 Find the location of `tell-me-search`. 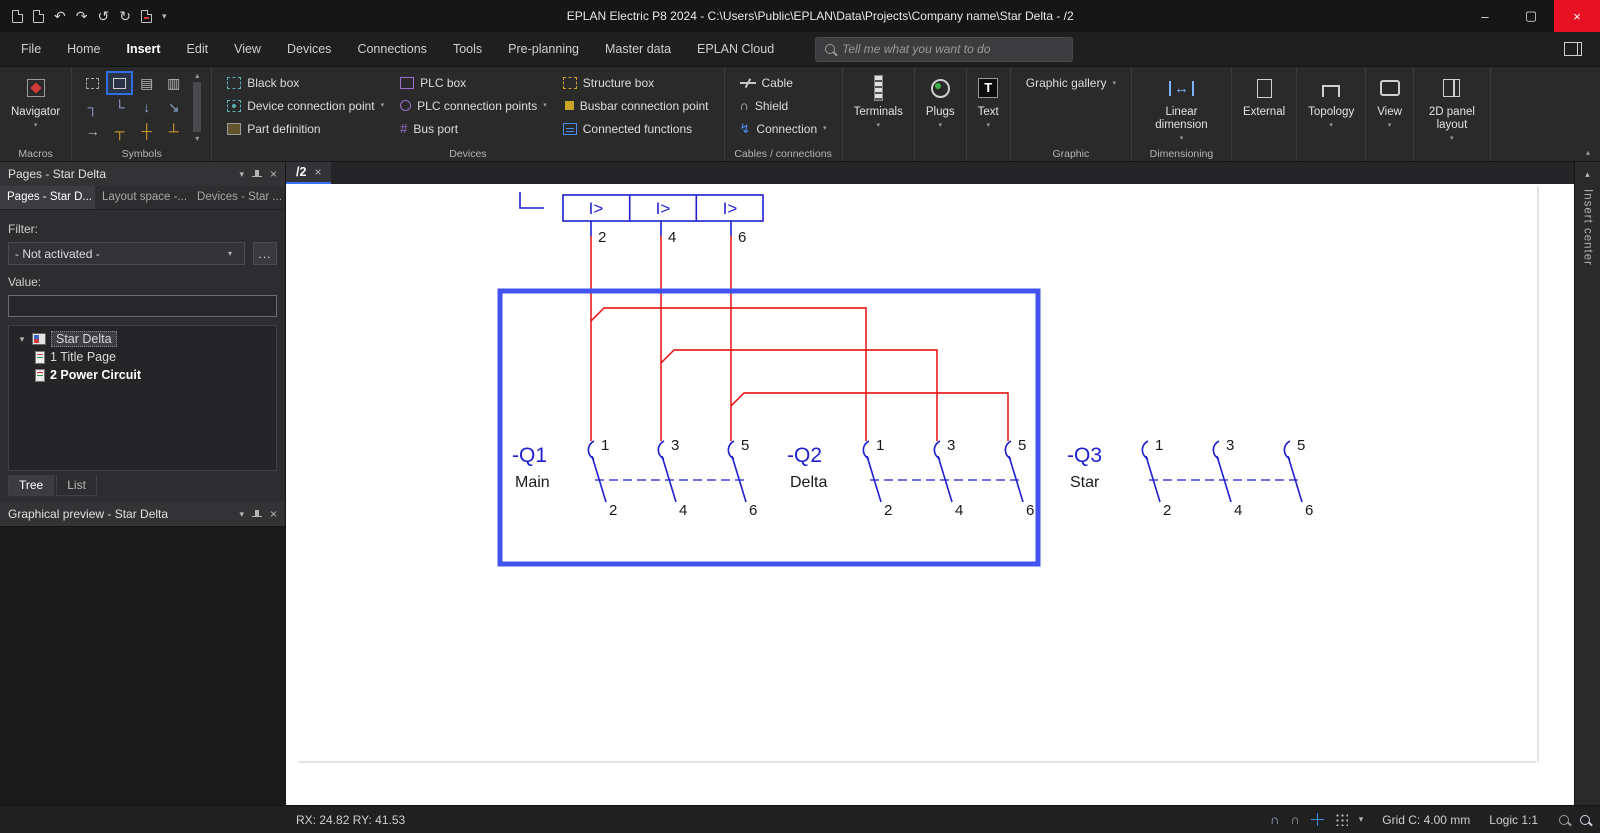

tell-me-search is located at coordinates (944, 49).